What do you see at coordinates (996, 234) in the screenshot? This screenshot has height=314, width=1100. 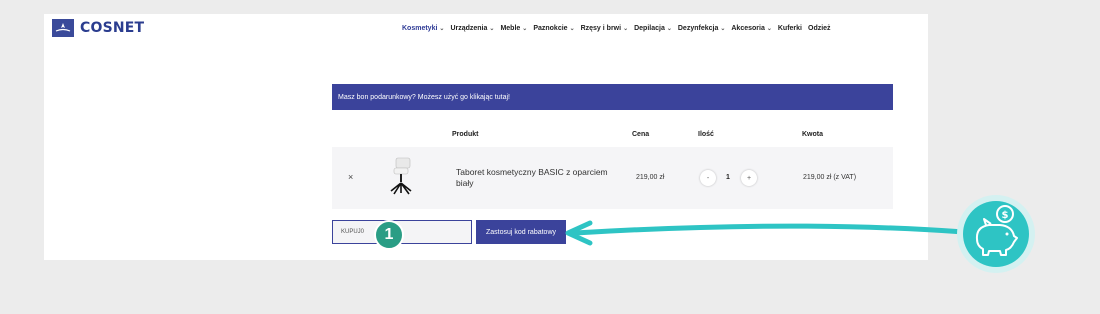 I see `piggy-bank-icon: $` at bounding box center [996, 234].